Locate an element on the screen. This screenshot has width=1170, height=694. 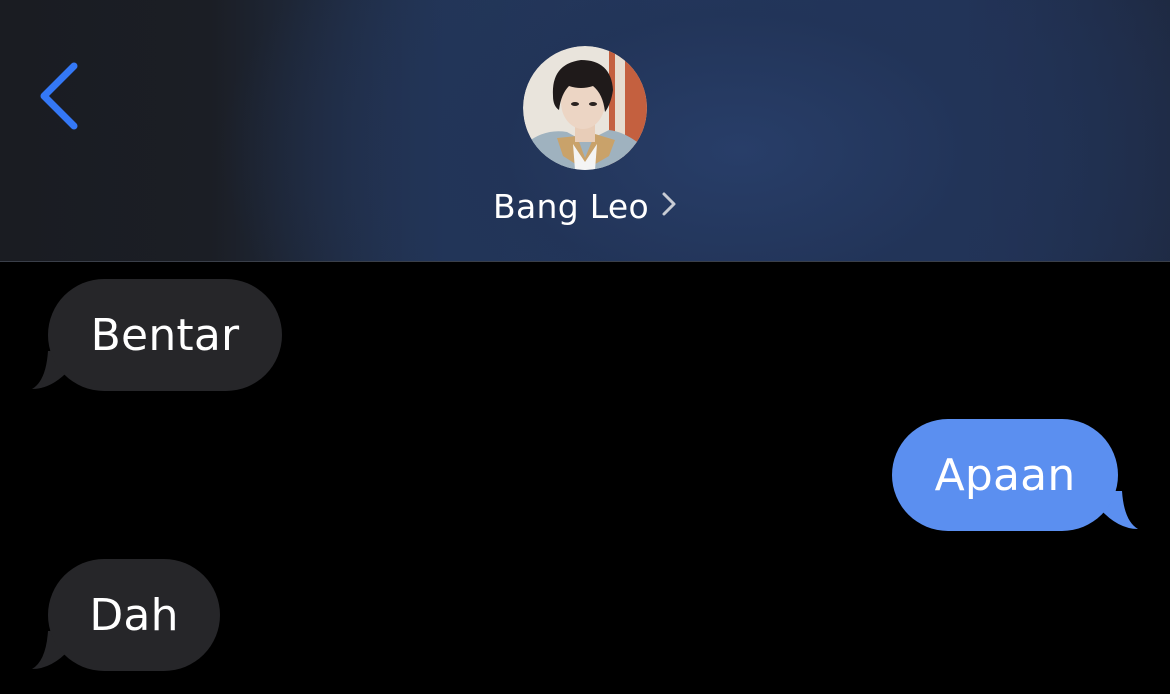
message-bubble: Bentar is located at coordinates (165, 335).